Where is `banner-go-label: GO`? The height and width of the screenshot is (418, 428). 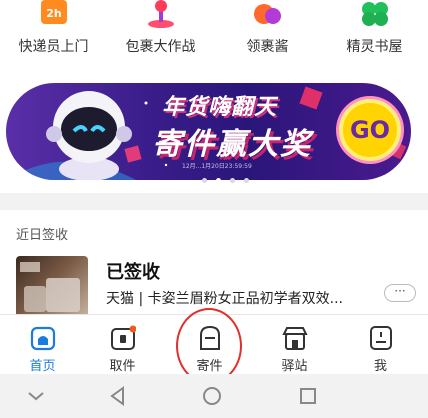
banner-go-label: GO is located at coordinates (370, 130).